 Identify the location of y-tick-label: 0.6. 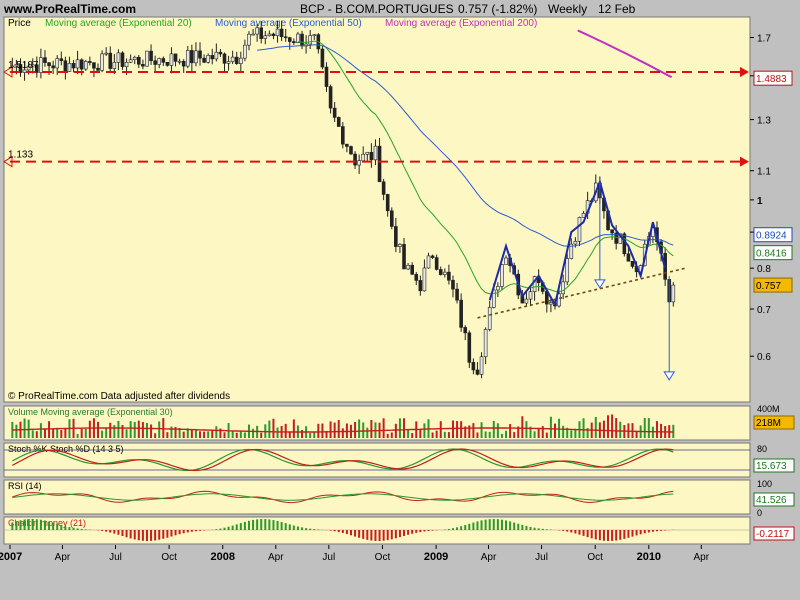
(764, 357).